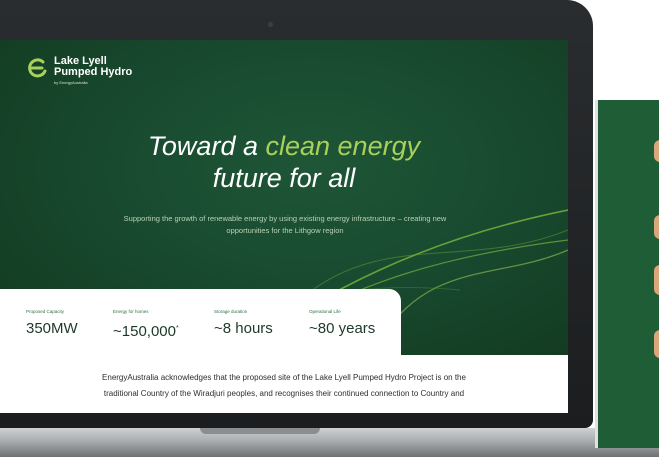 This screenshot has width=659, height=457. Describe the element at coordinates (52, 328) in the screenshot. I see `stat-value: 350MW` at that location.